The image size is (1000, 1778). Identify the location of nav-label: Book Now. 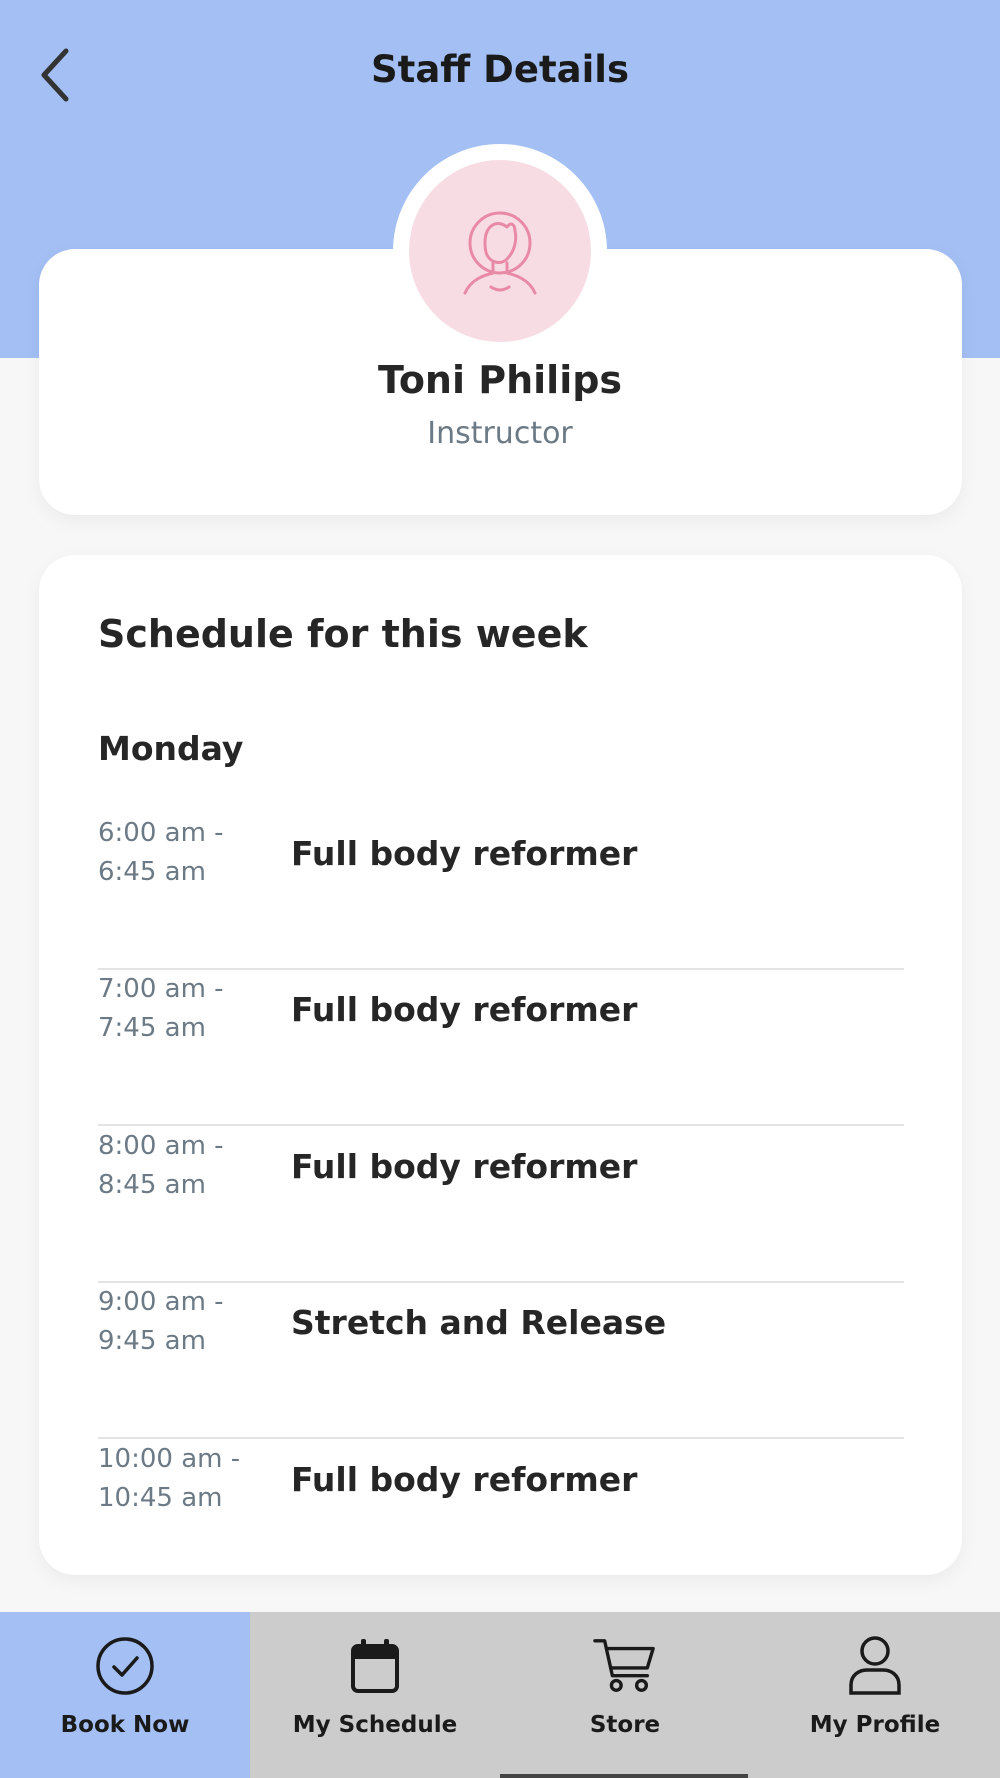
(125, 1725).